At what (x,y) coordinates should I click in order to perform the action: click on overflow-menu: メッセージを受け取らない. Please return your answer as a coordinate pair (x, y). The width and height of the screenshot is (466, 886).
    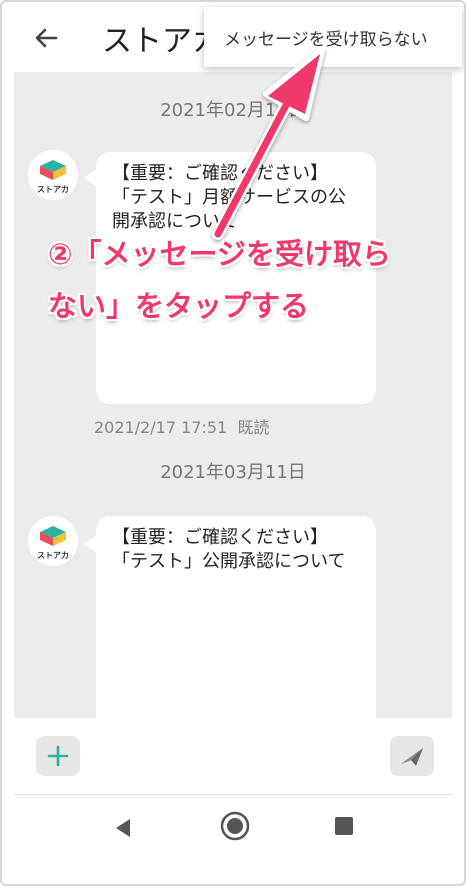
    Looking at the image, I should click on (333, 37).